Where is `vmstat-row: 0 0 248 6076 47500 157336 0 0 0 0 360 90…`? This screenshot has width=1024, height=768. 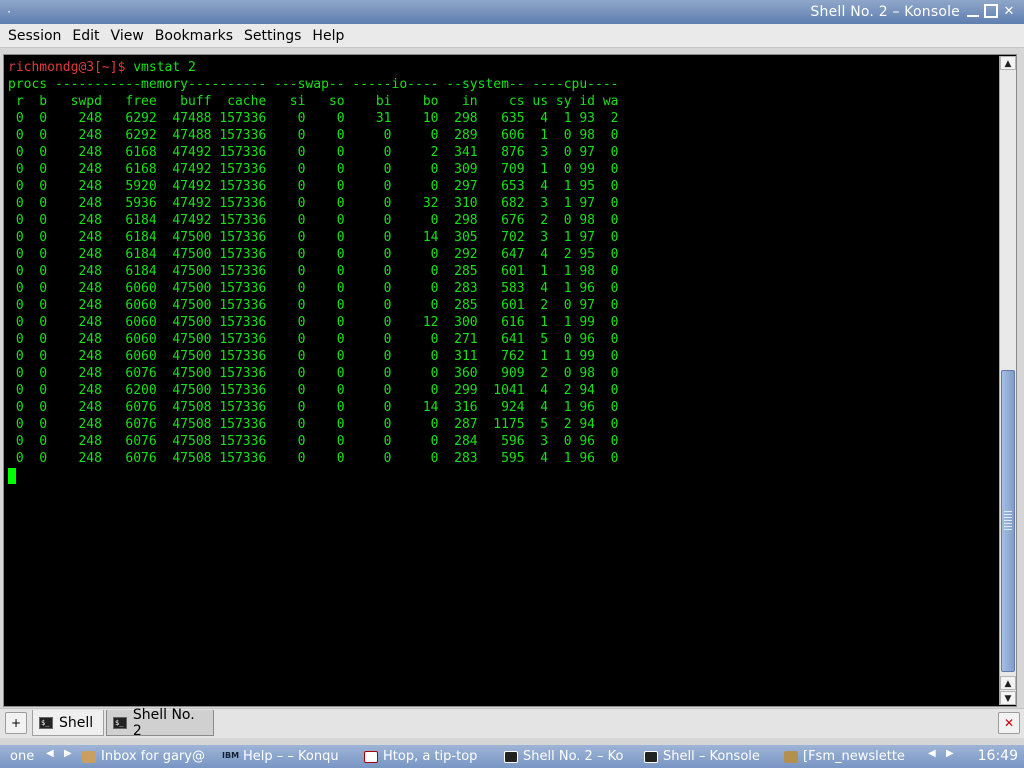
vmstat-row: 0 0 248 6076 47500 157336 0 0 0 0 360 90… is located at coordinates (317, 373).